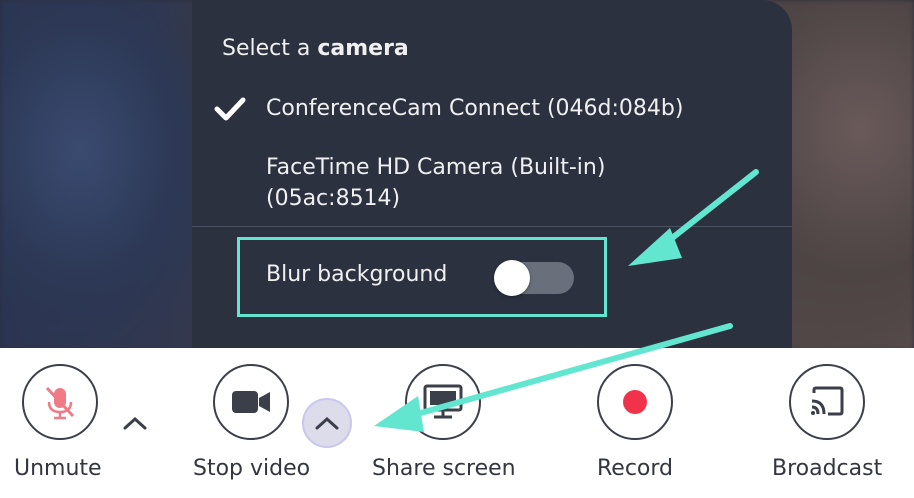 Image resolution: width=914 pixels, height=498 pixels. I want to click on menu-divider, so click(492, 226).